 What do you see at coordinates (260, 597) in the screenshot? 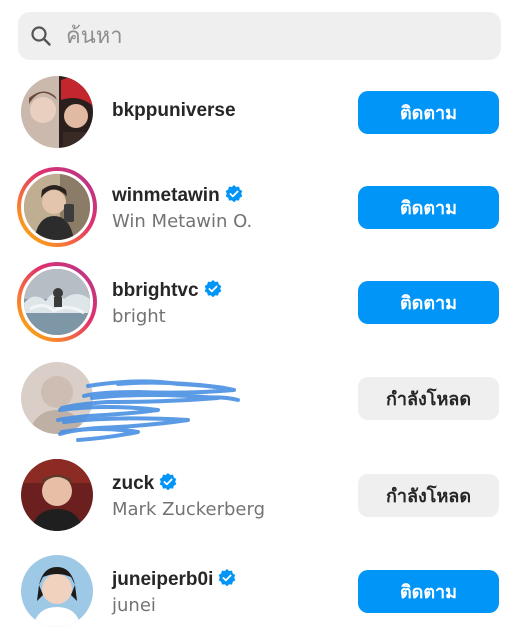
I see `list-item: juneiperb0i junei ติดตาม` at bounding box center [260, 597].